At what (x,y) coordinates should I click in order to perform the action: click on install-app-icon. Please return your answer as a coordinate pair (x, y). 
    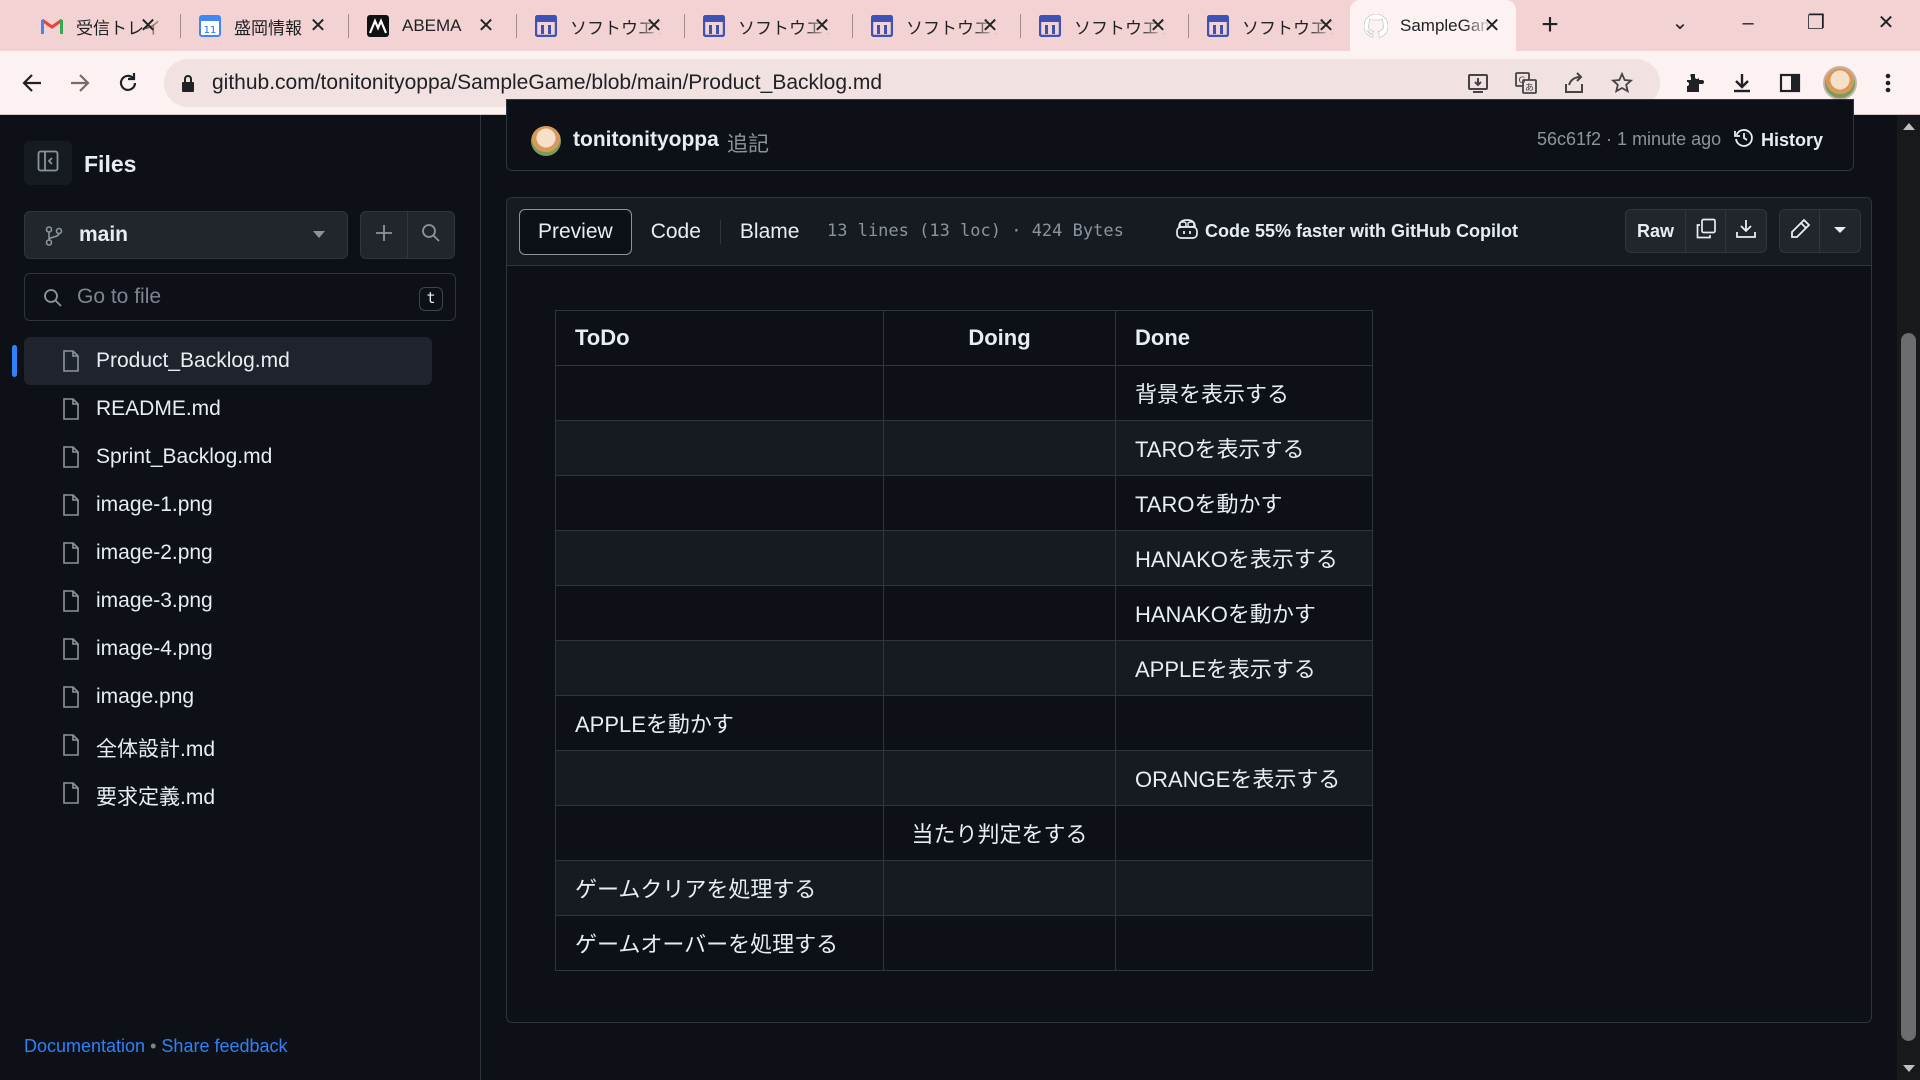
    Looking at the image, I should click on (1478, 83).